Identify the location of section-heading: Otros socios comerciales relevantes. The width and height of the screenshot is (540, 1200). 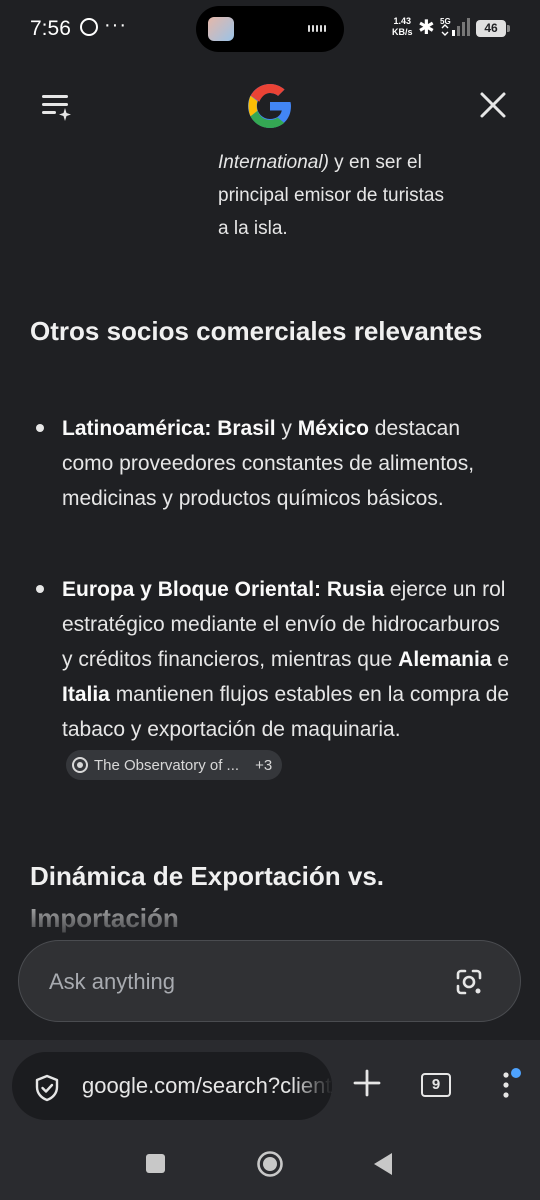
(256, 331).